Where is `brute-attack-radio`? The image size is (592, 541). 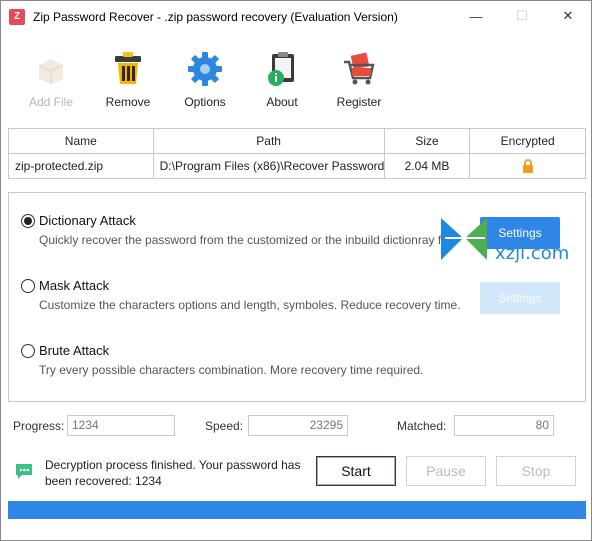 brute-attack-radio is located at coordinates (28, 350).